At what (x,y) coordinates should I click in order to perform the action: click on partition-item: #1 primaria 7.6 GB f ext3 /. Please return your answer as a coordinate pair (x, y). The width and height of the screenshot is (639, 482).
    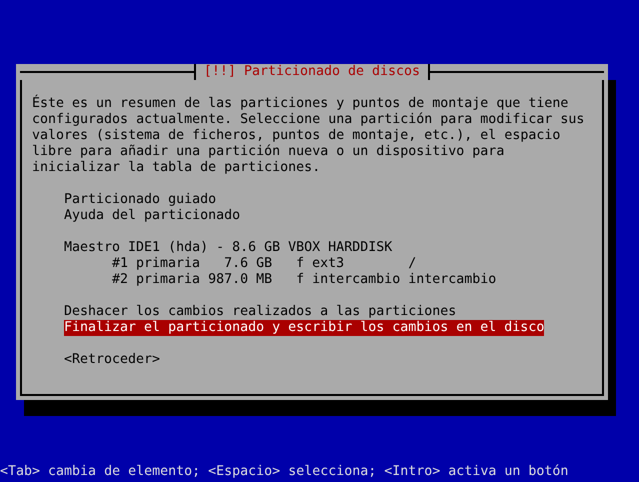
    Looking at the image, I should click on (264, 264).